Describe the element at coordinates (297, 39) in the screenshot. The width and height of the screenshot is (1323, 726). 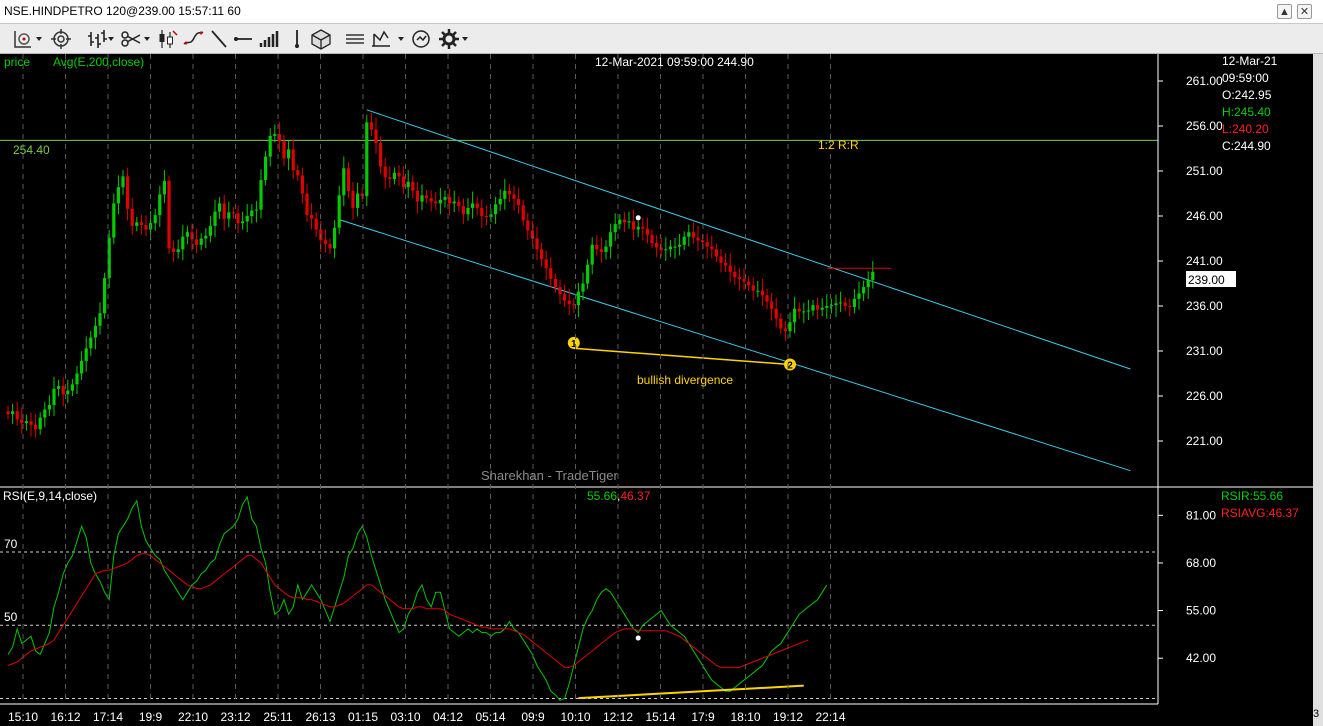
I see `vertical-line-icon` at that location.